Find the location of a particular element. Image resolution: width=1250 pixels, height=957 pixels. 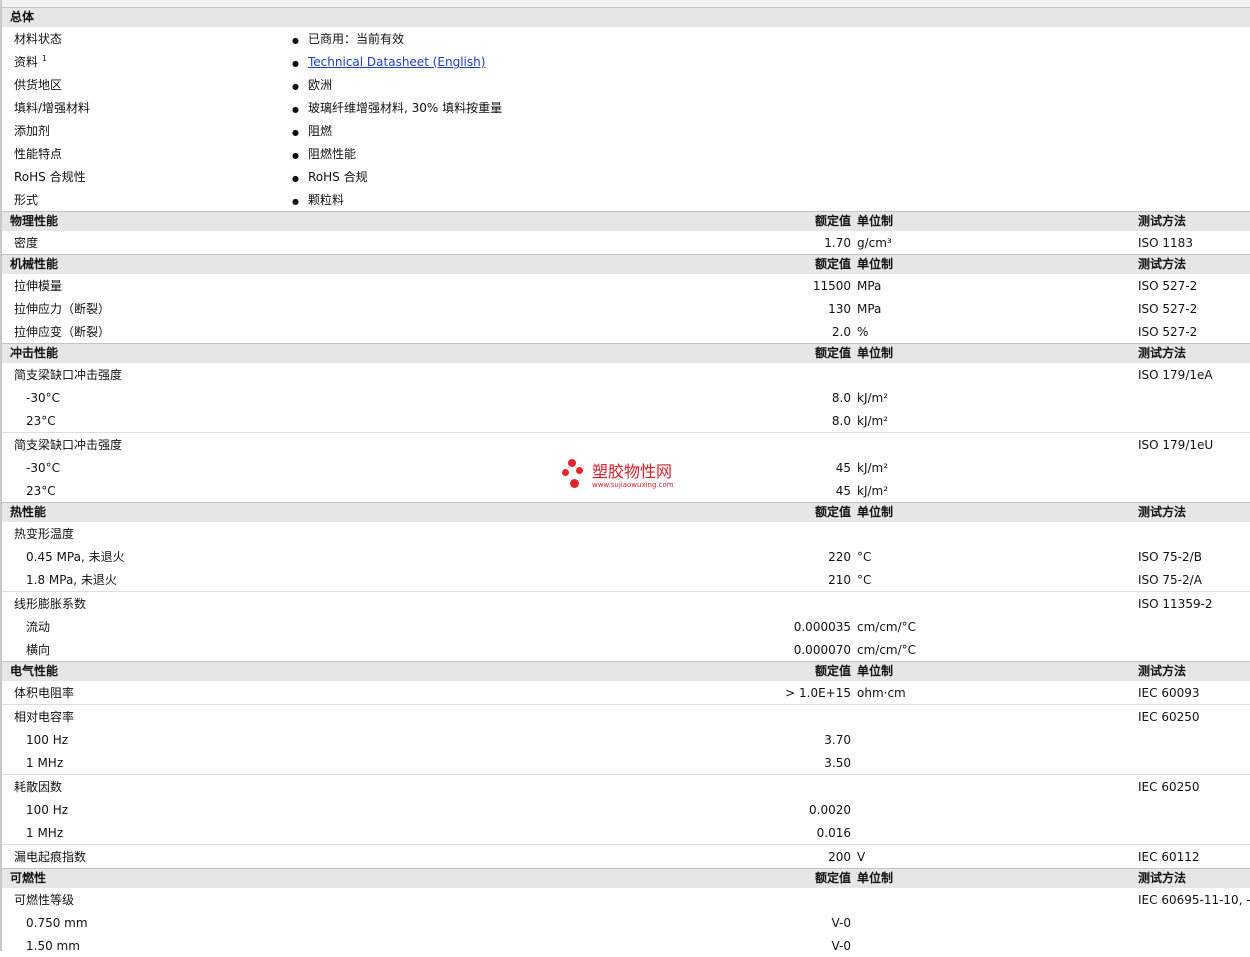

datasheet-link: Technical Datasheet (English) is located at coordinates (396, 62).